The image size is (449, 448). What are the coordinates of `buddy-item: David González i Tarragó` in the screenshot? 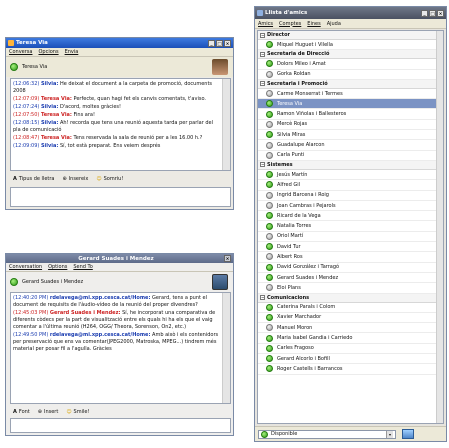 It's located at (350, 268).